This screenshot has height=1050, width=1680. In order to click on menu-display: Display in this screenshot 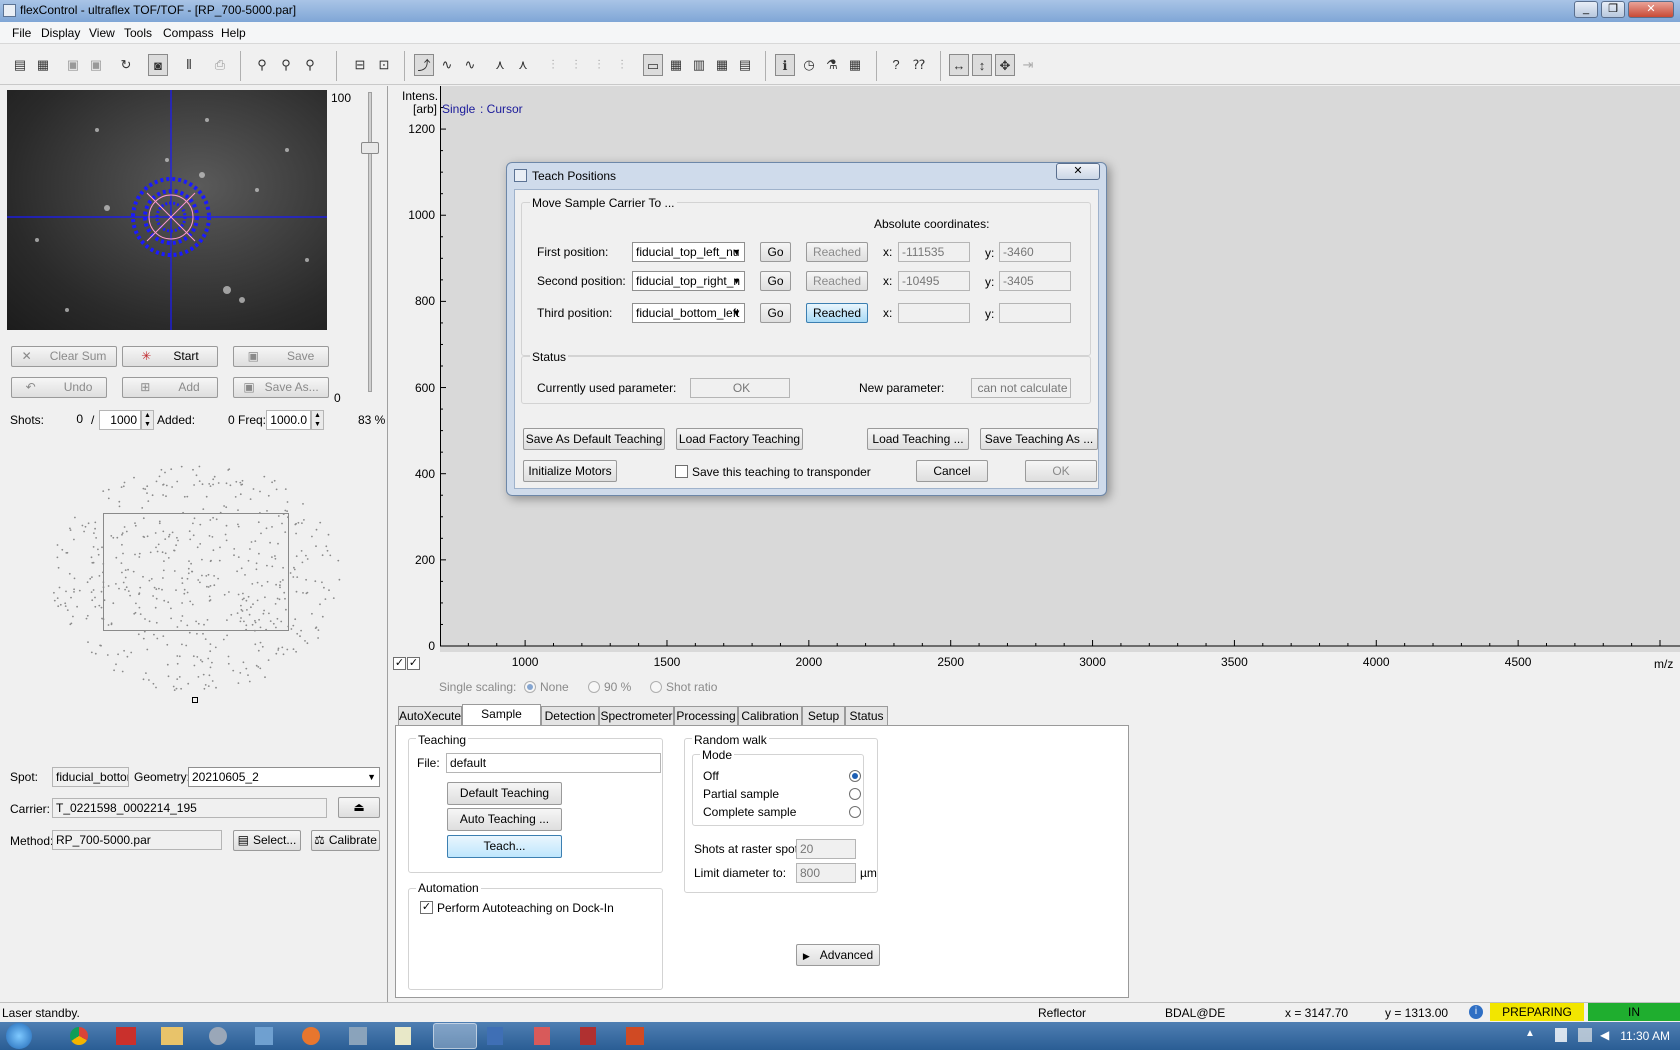, I will do `click(60, 33)`.